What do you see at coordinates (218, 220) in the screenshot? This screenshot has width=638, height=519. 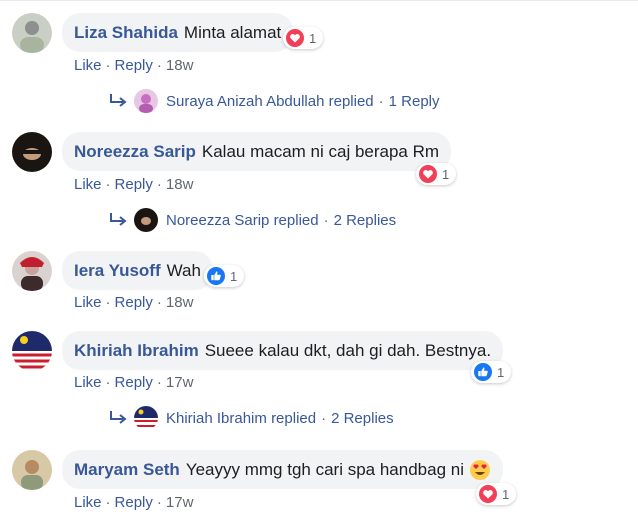 I see `reply-author: Noreezza Sarip` at bounding box center [218, 220].